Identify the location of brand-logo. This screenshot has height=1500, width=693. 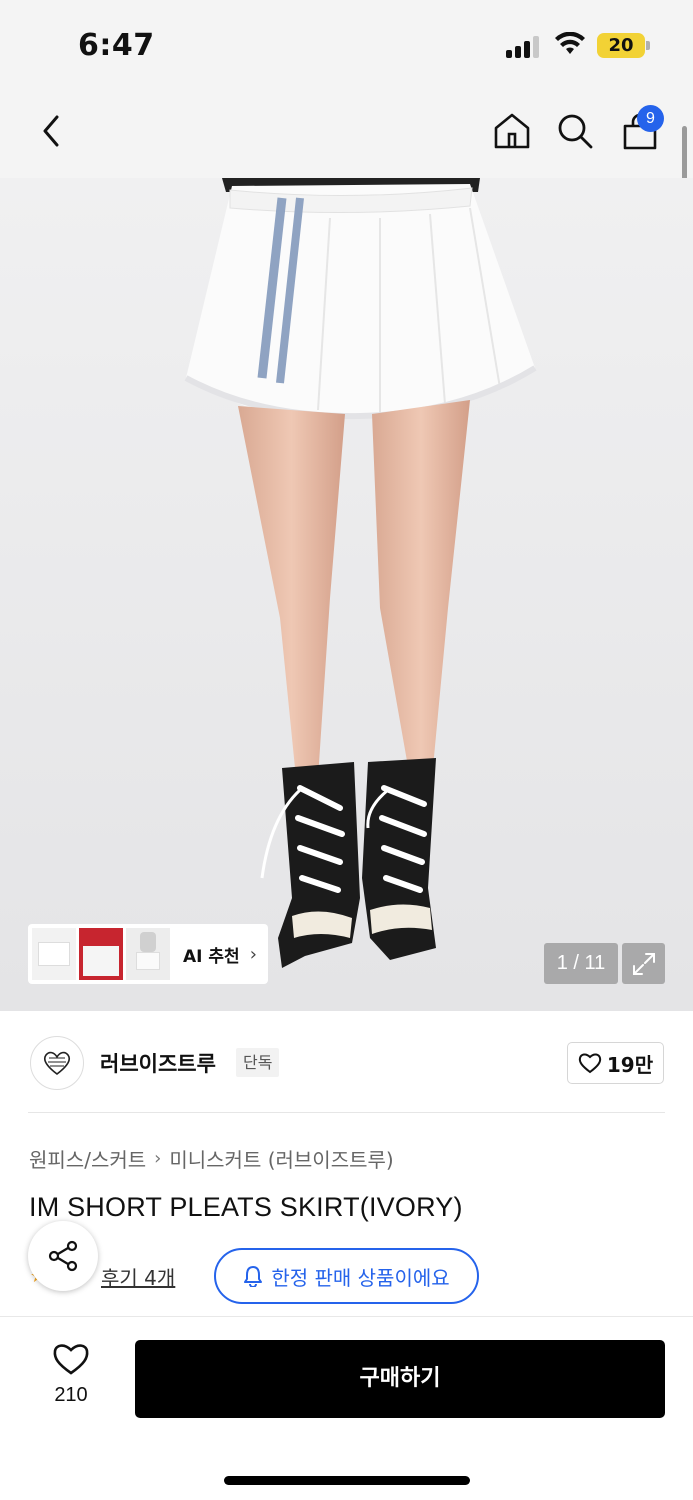
(57, 1063).